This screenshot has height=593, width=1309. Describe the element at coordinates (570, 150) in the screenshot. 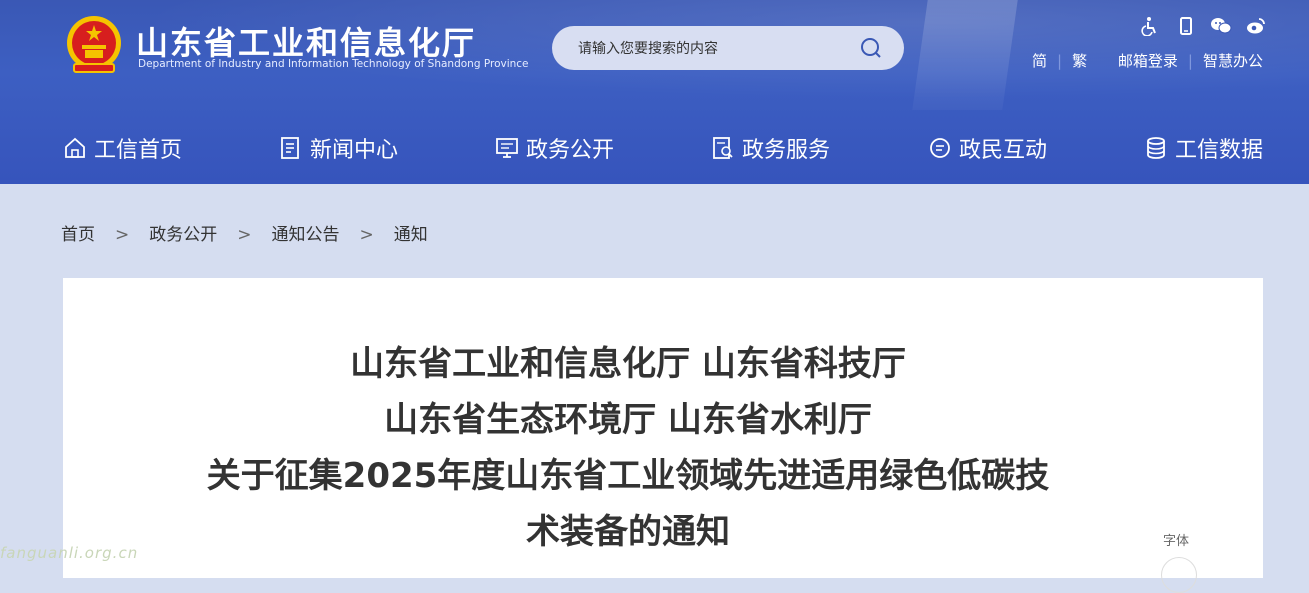

I see `nav-item-label: 政务公开` at that location.